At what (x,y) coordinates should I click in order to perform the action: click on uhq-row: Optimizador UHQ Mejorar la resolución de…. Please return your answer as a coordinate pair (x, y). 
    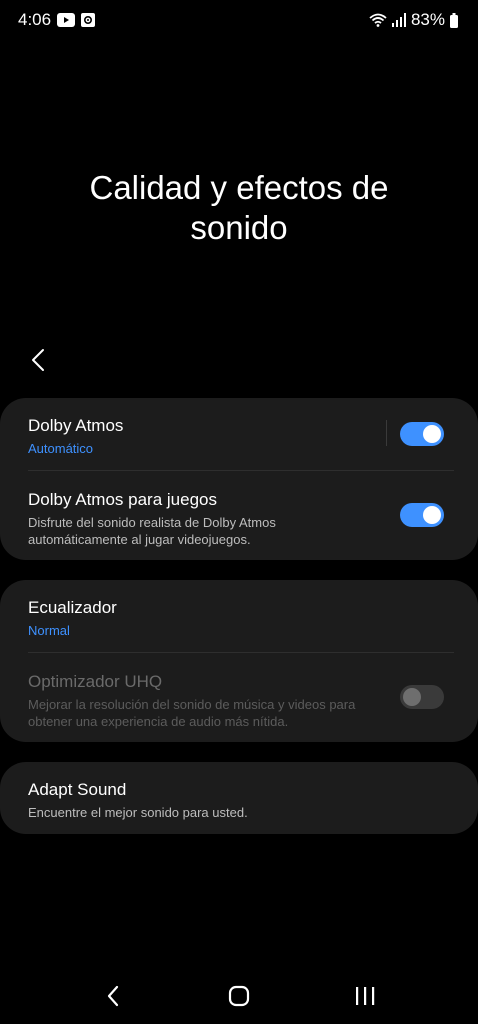
    Looking at the image, I should click on (239, 697).